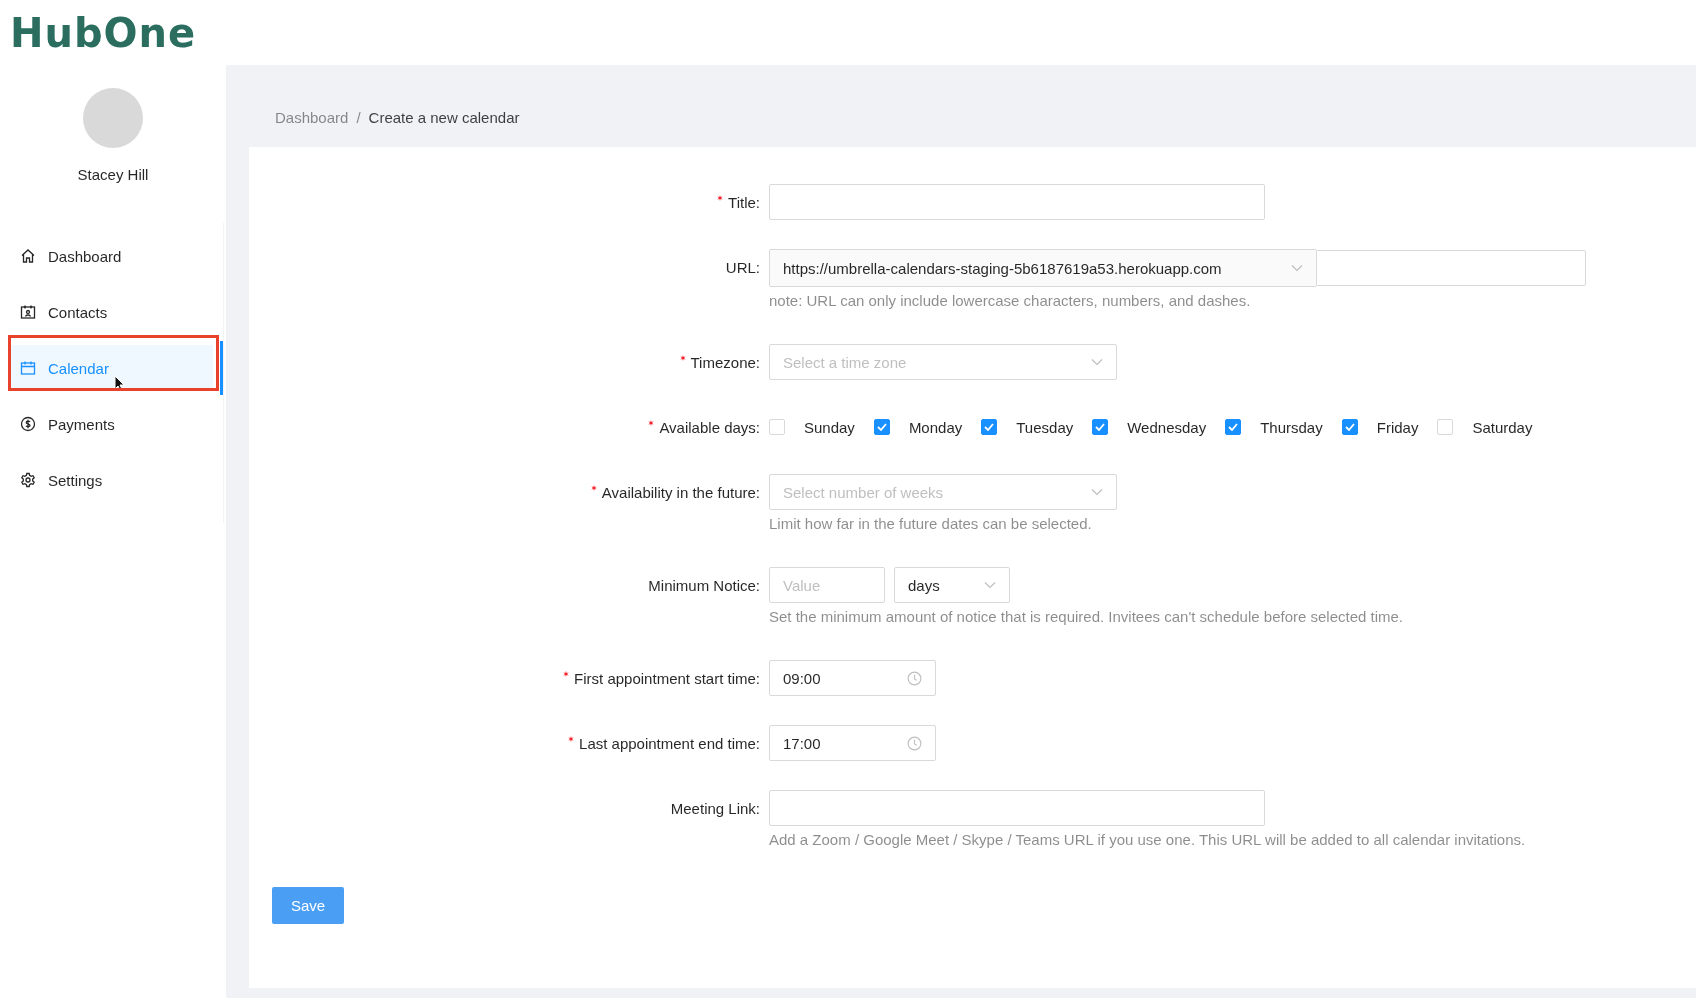 The image size is (1696, 998). Describe the element at coordinates (28, 480) in the screenshot. I see `settings-icon` at that location.